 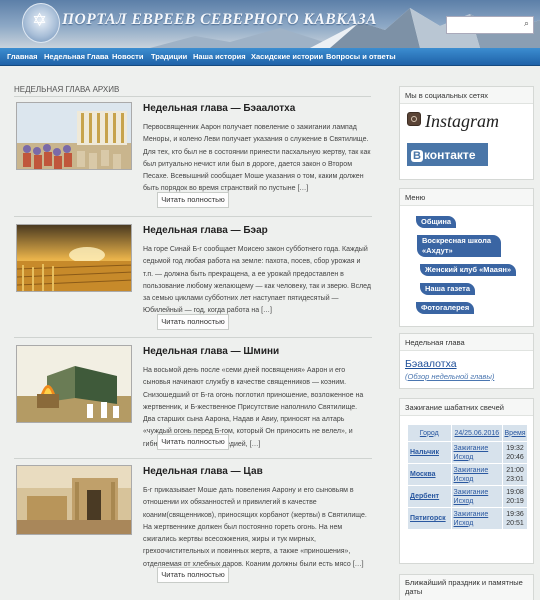 I want to click on table-row: Москва Зажигание Исход 21:00 23:01, so click(x=467, y=474).